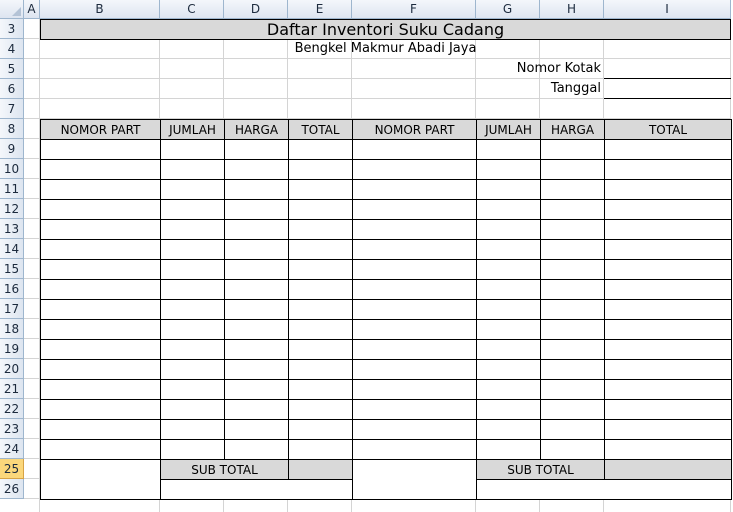 This screenshot has width=733, height=512. Describe the element at coordinates (192, 9) in the screenshot. I see `column-header-c: C` at that location.